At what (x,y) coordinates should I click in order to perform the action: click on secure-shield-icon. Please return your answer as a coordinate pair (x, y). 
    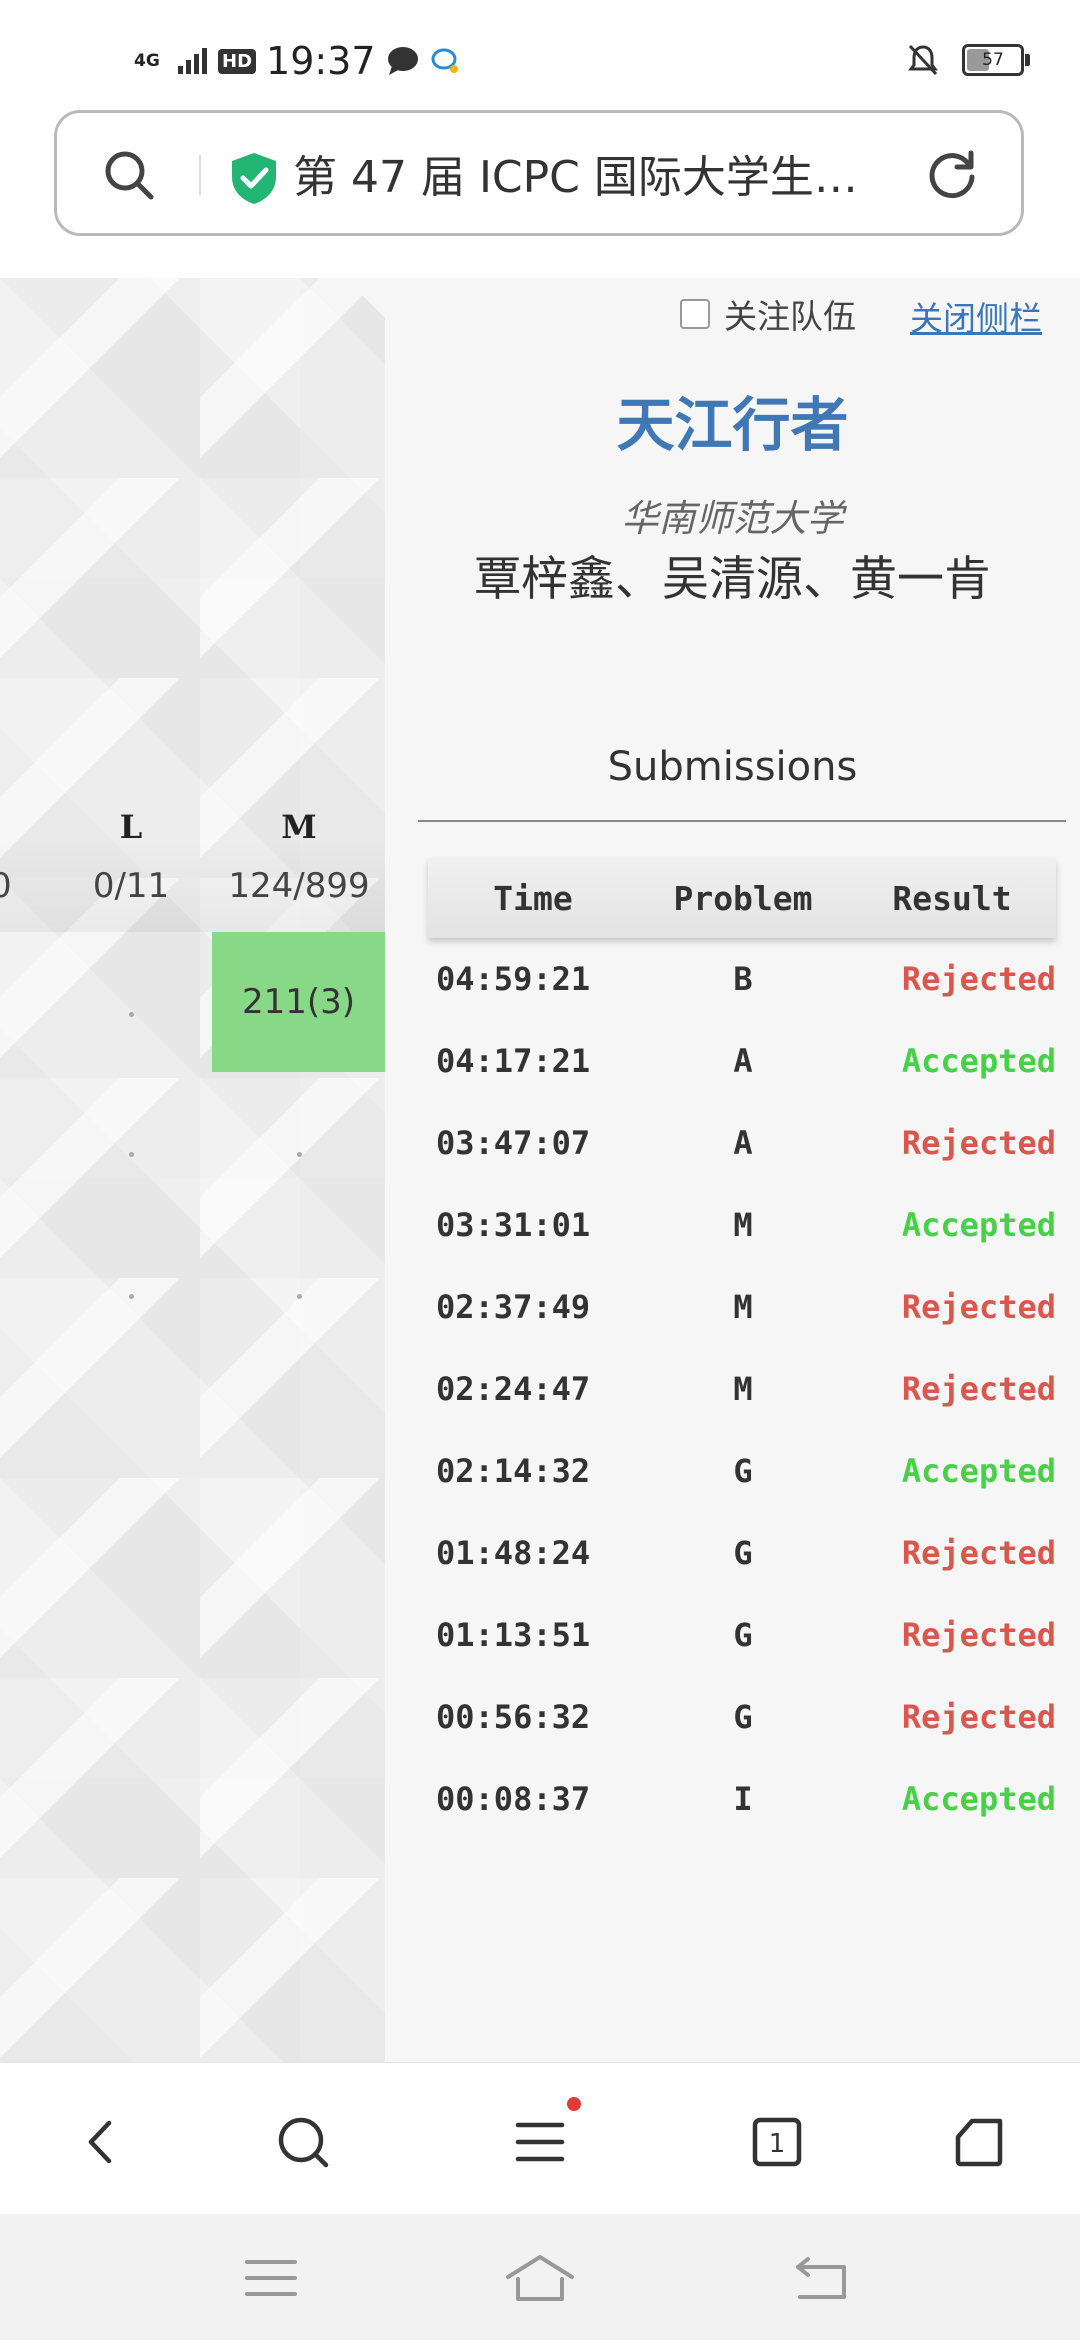
    Looking at the image, I should click on (254, 178).